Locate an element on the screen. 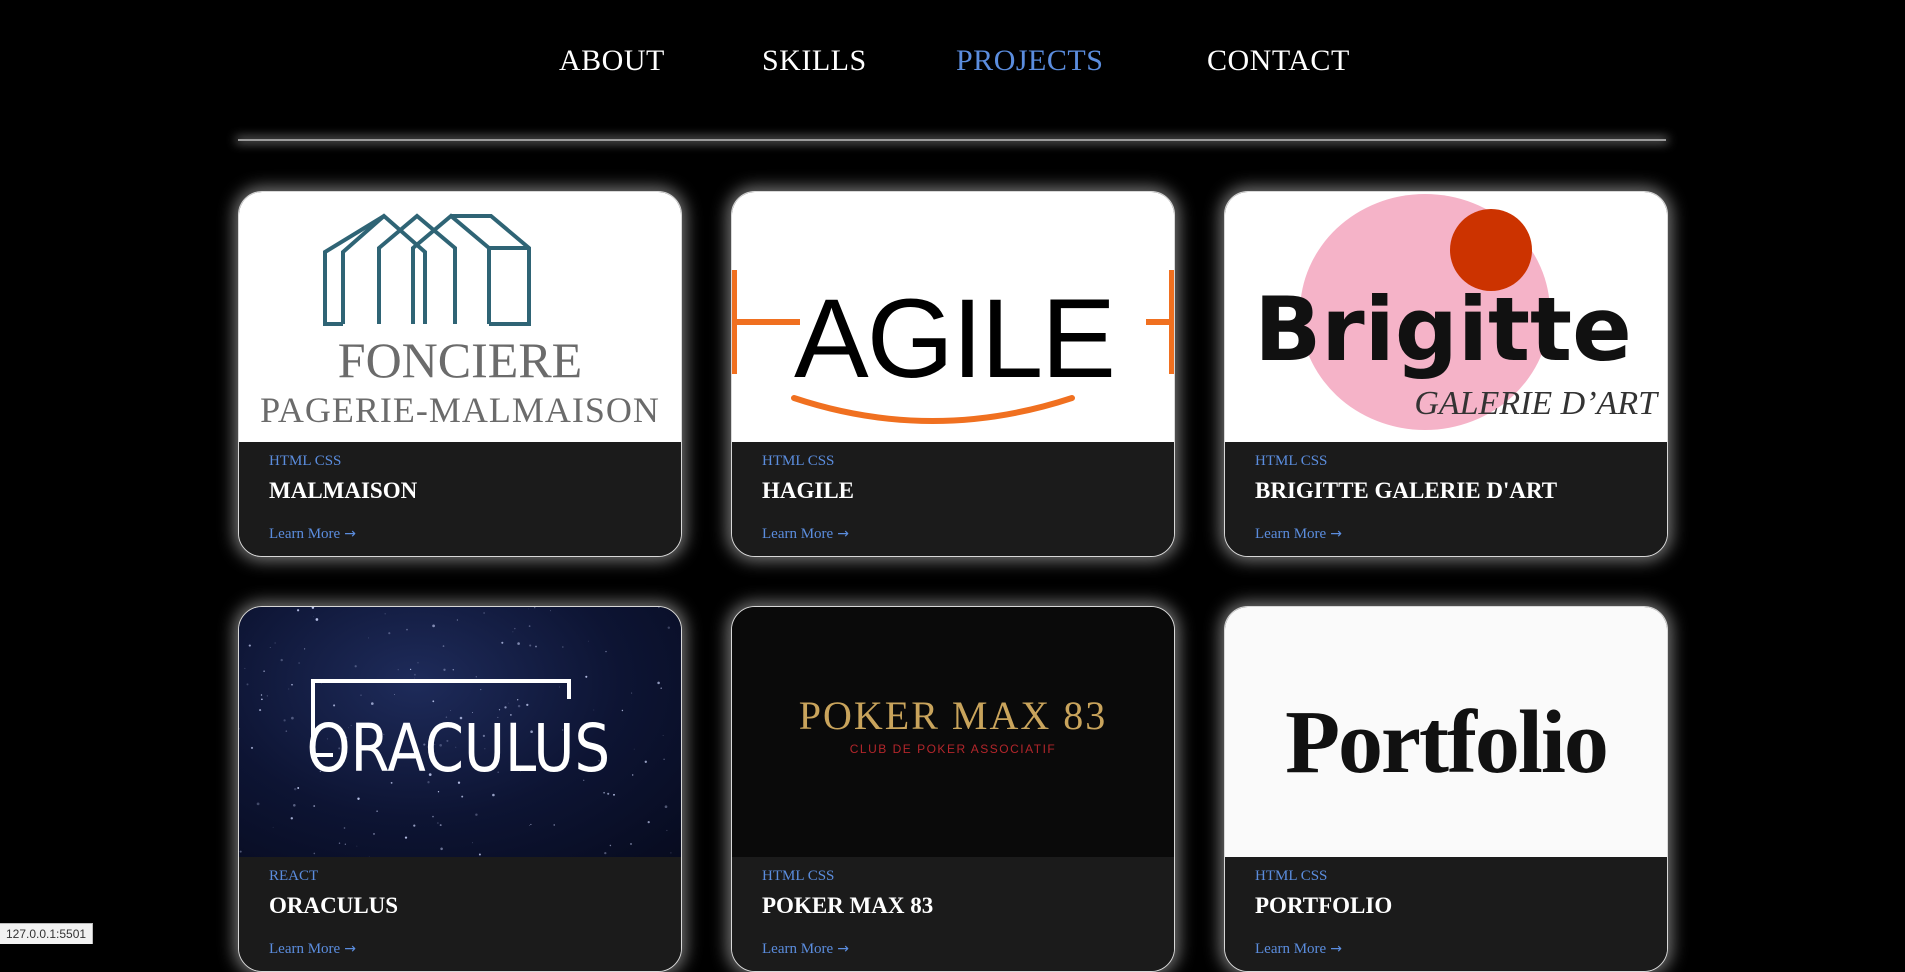 This screenshot has width=1905, height=972. portfolio-wordmark: Portfolio is located at coordinates (1446, 742).